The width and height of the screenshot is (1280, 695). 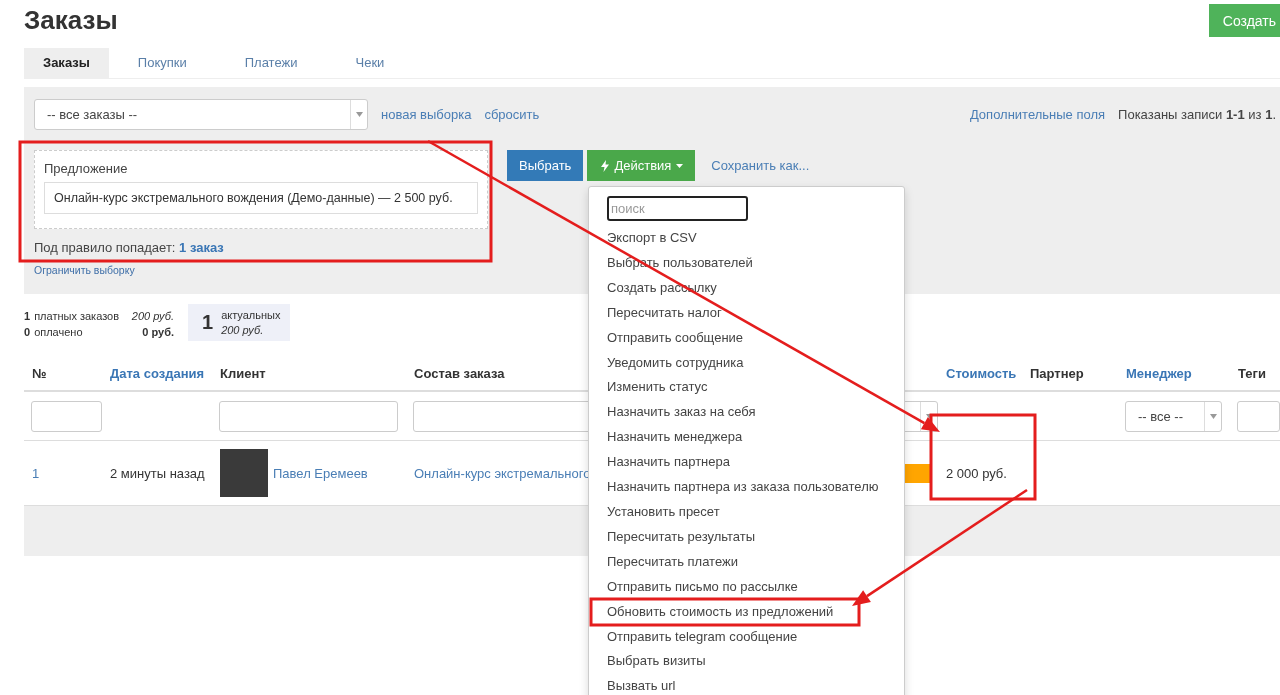 What do you see at coordinates (605, 165) in the screenshot?
I see `lightning-icon` at bounding box center [605, 165].